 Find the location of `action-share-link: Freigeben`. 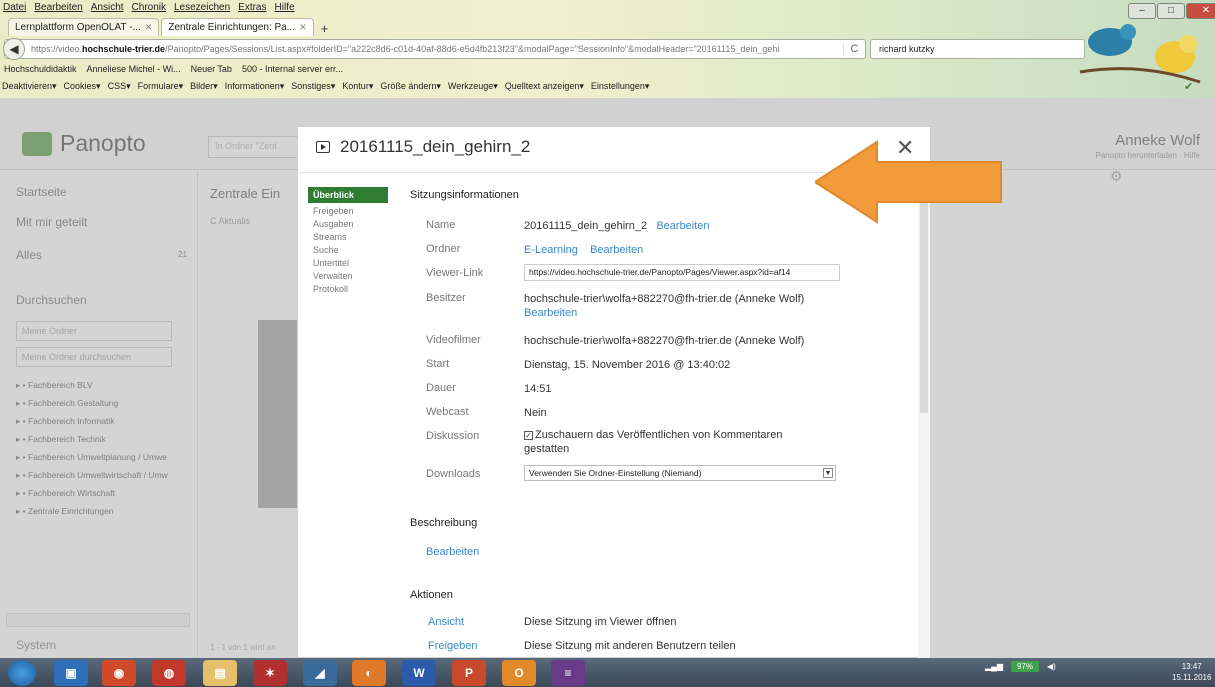

action-share-link: Freigeben is located at coordinates (468, 646).